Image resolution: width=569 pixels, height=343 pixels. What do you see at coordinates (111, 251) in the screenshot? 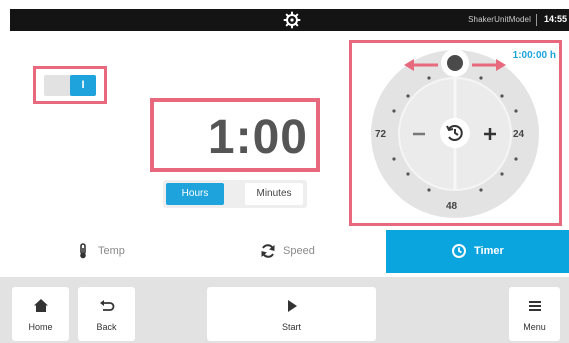
I see `tab-temp-label: Temp` at bounding box center [111, 251].